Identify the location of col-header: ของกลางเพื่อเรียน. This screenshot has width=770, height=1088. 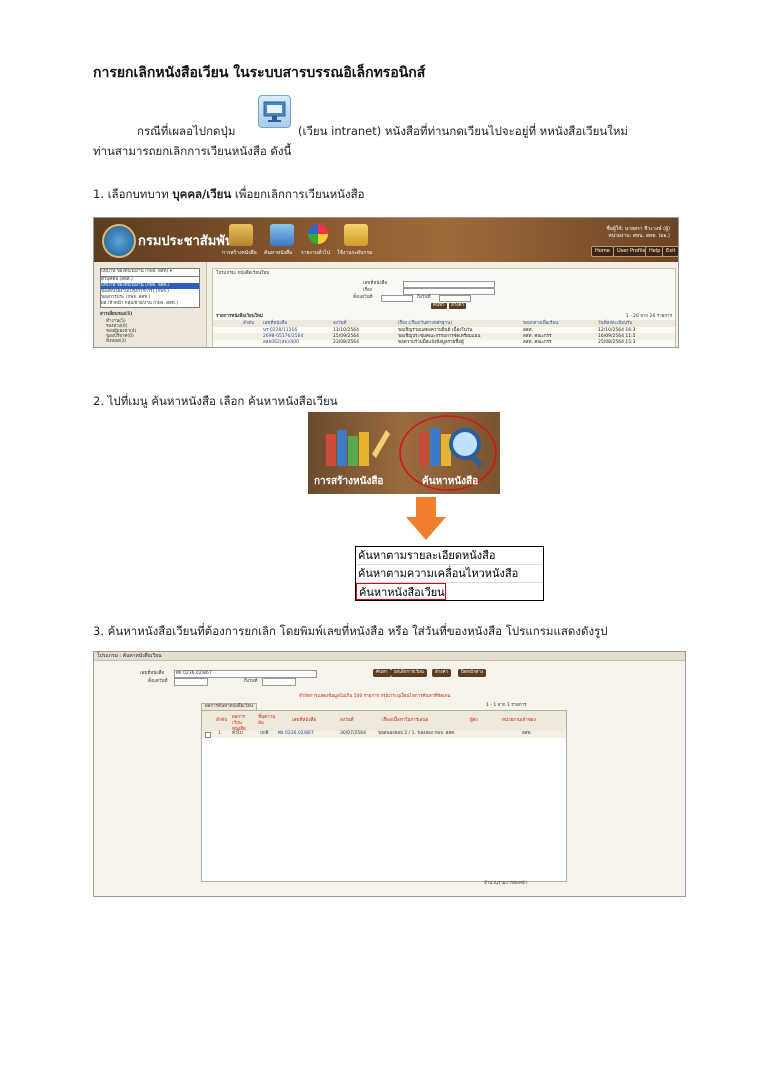
(541, 323).